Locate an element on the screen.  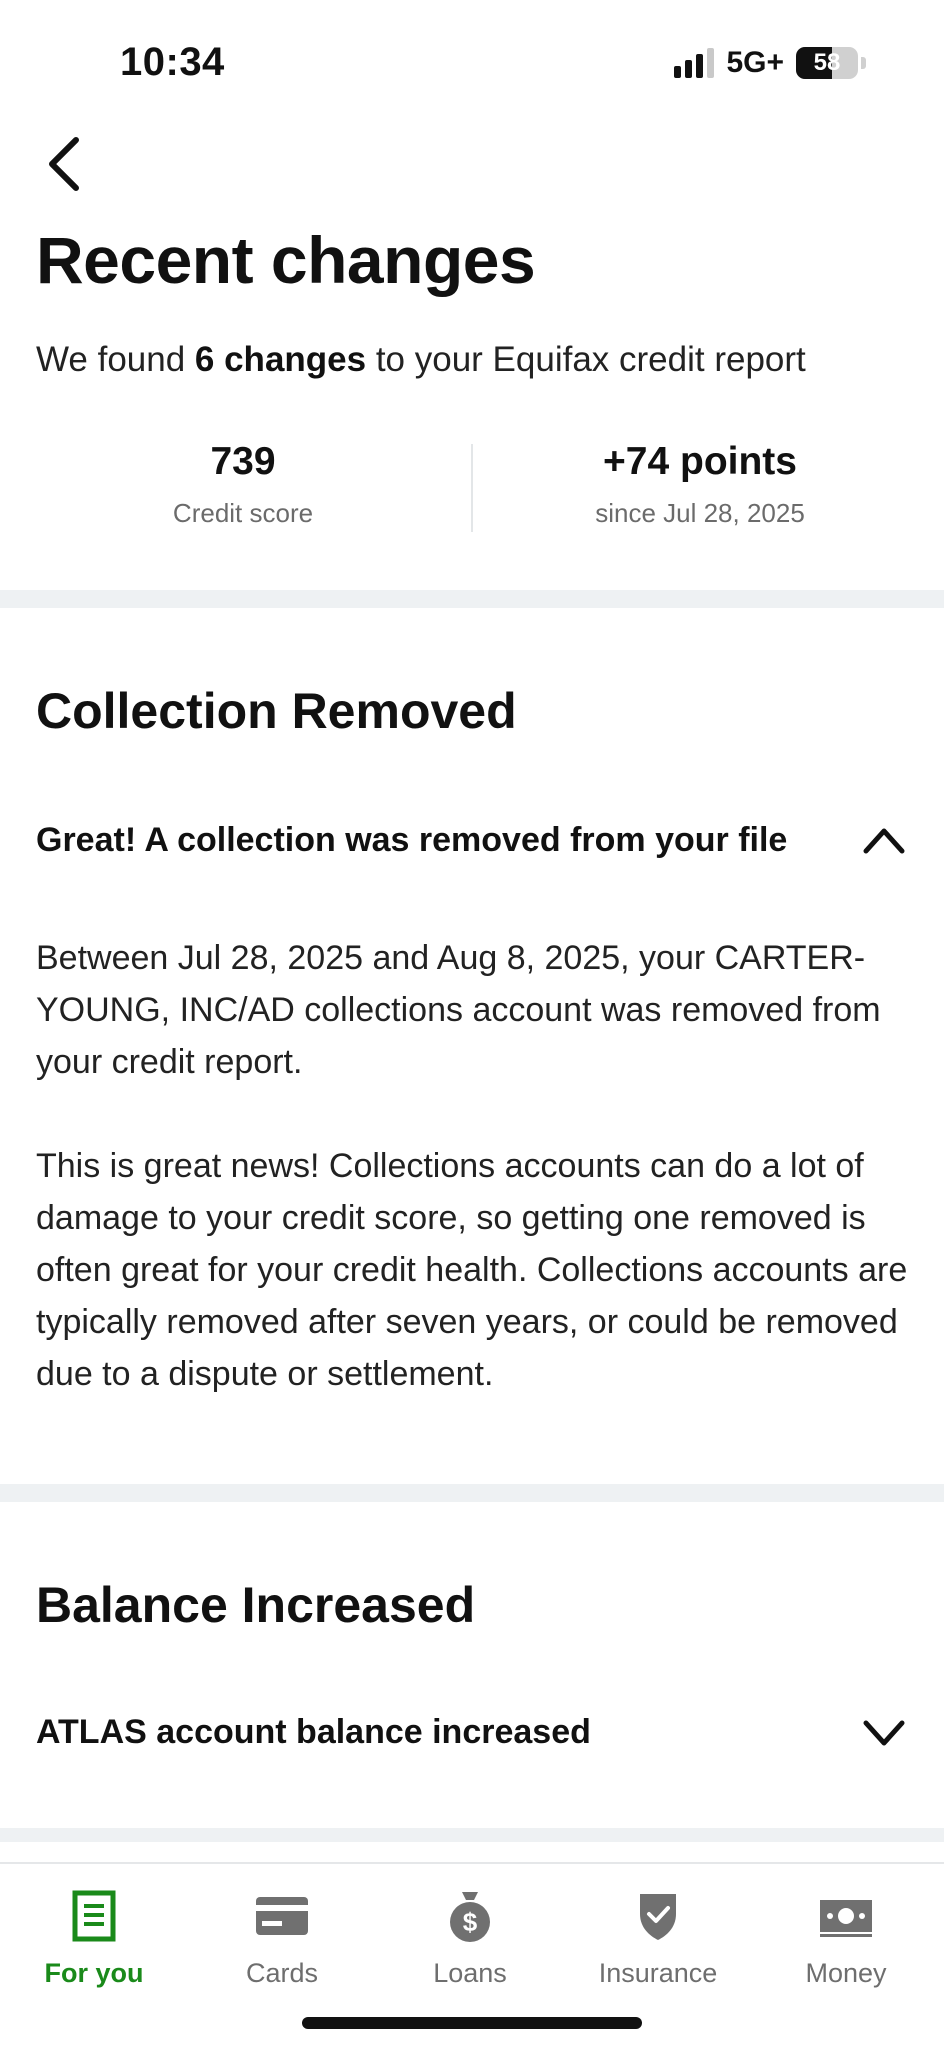
tab-label: Loans is located at coordinates (470, 1973).